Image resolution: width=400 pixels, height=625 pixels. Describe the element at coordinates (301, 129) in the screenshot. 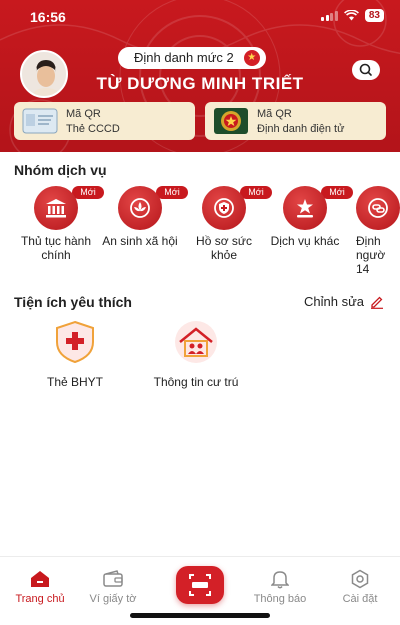

I see `qr-digital-id-line2: Định danh điện tử` at that location.